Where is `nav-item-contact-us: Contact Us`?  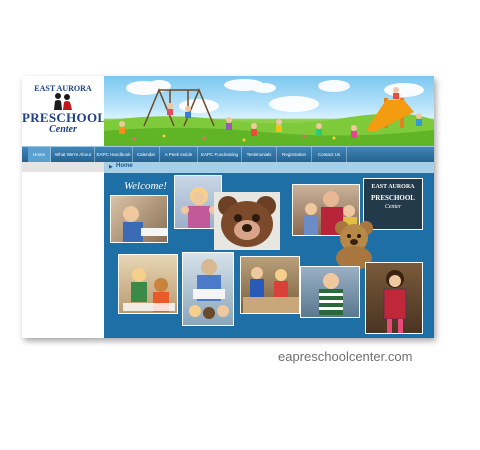
nav-item-contact-us: Contact Us is located at coordinates (329, 154).